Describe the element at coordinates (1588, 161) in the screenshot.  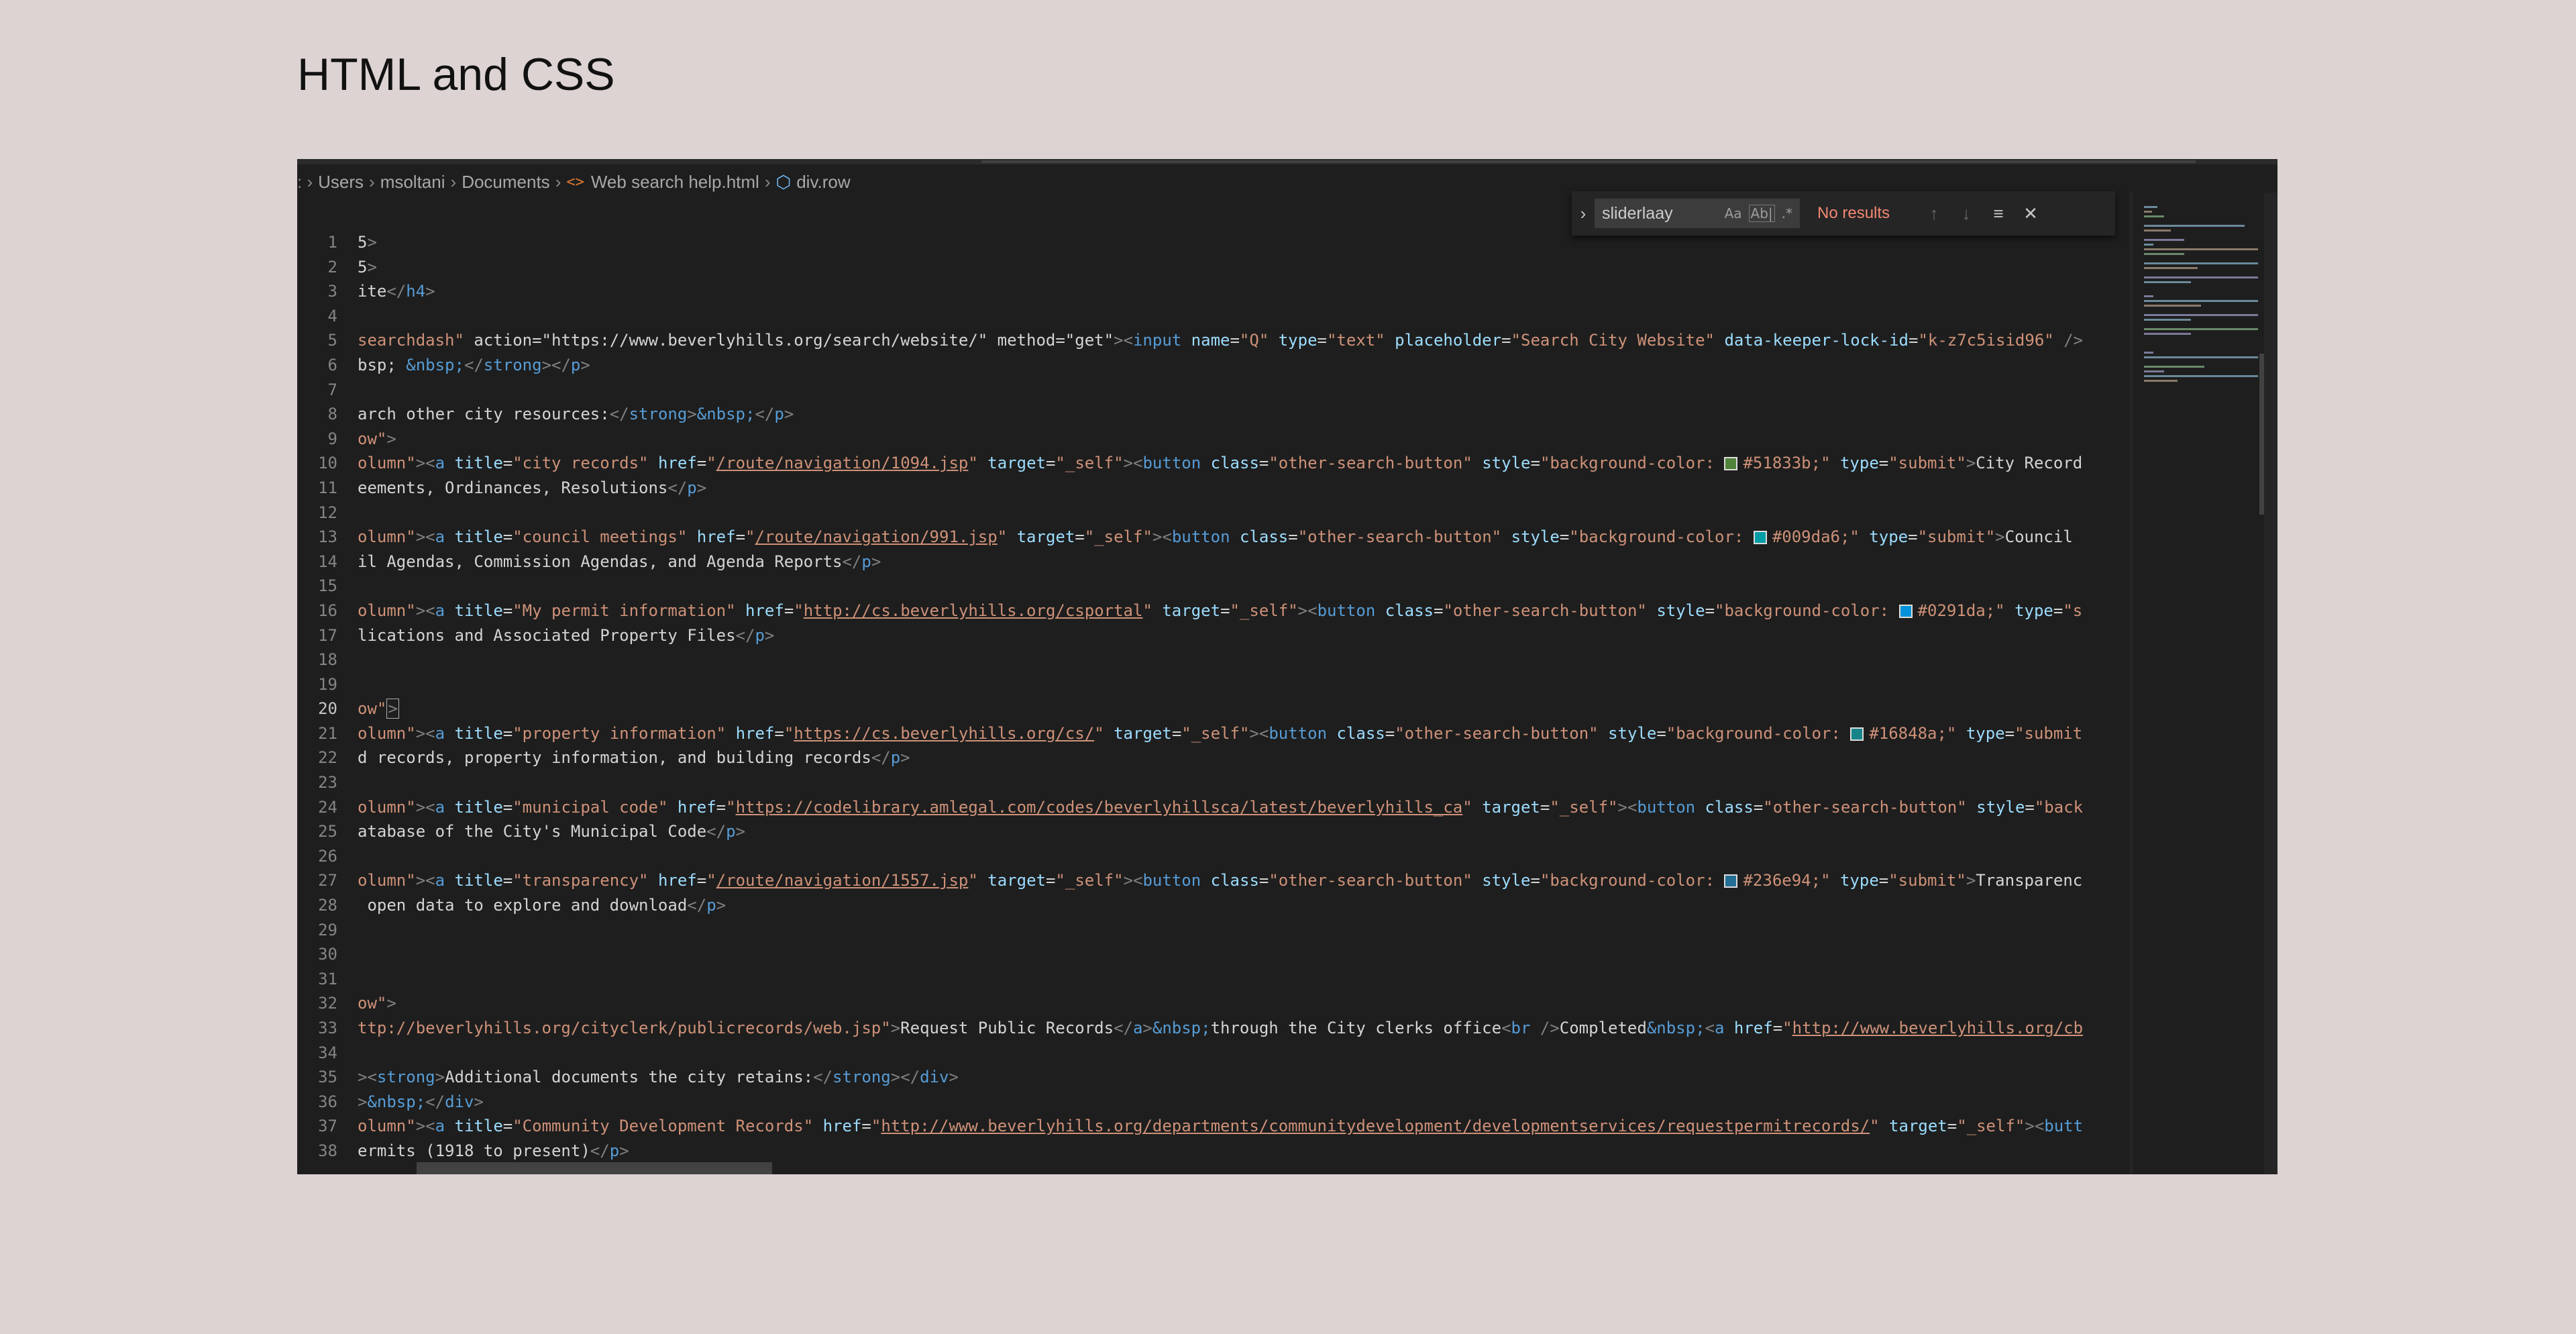
I see `tab-scrollbar-thumb` at that location.